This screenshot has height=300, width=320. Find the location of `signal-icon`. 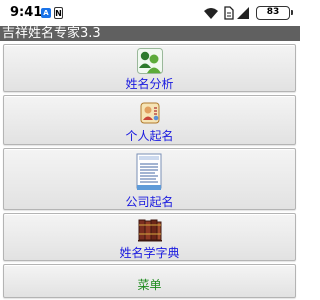

signal-icon is located at coordinates (243, 13).